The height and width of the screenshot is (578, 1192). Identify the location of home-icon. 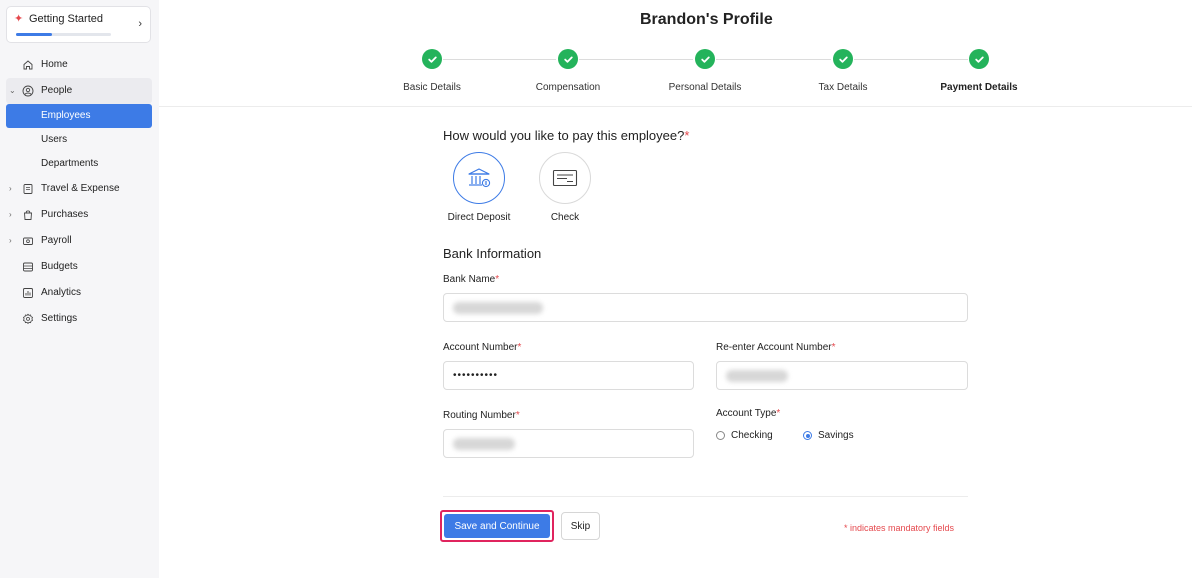
(28, 65).